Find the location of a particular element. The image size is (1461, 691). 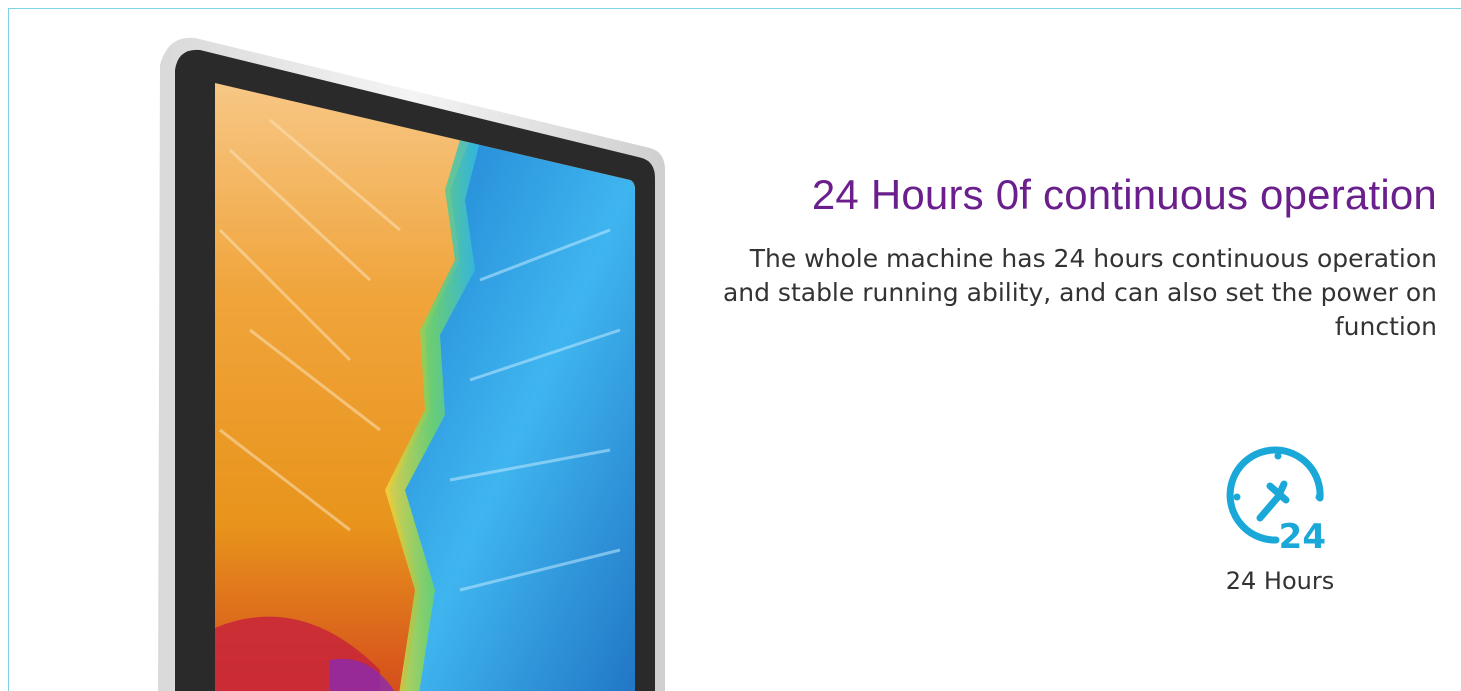

feature-24-hours: 24 24 Hours is located at coordinates (1280, 517).